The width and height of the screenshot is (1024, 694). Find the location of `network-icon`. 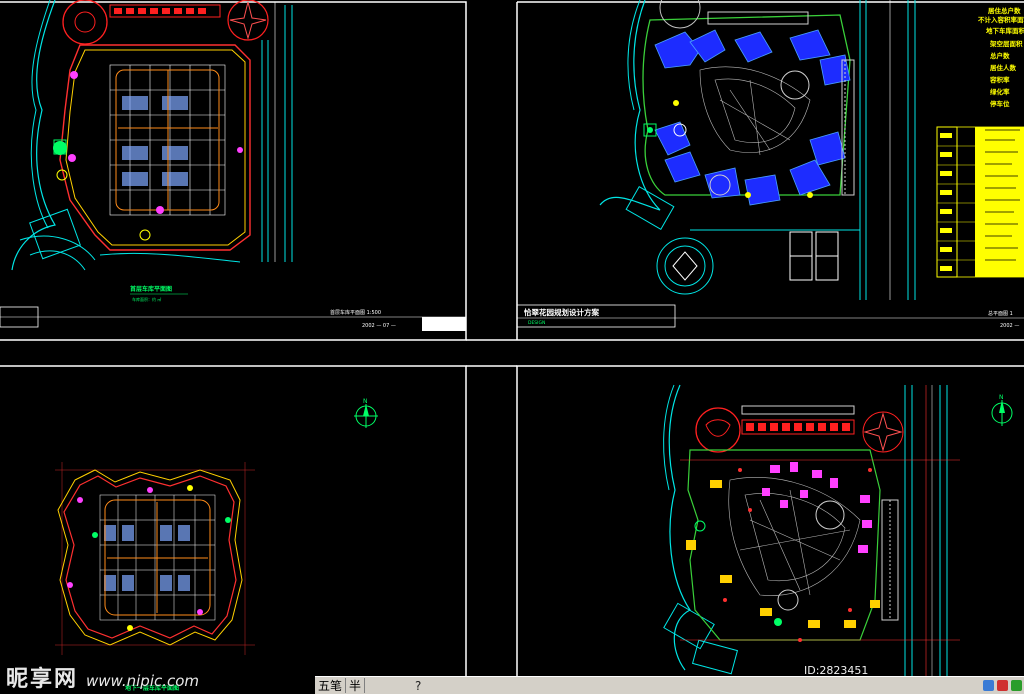

network-icon is located at coordinates (1016, 685).